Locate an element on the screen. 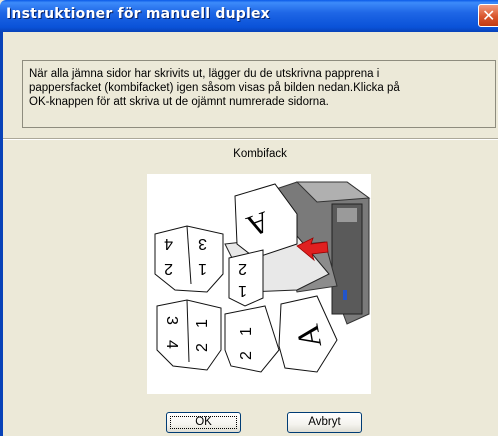  separator is located at coordinates (250, 139).